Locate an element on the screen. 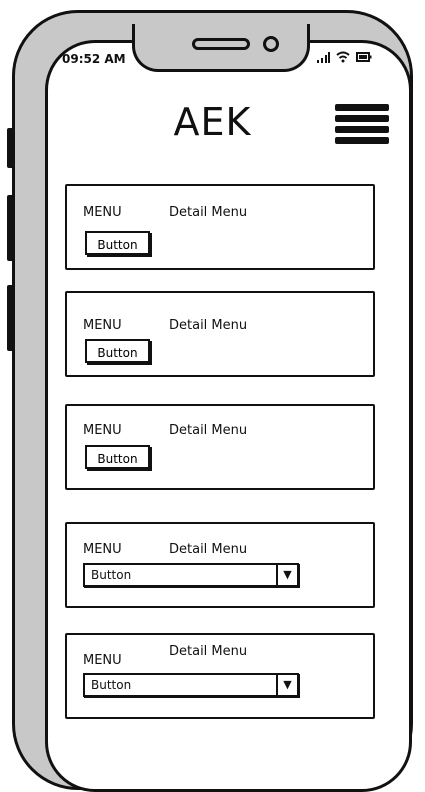 Image resolution: width=425 pixels, height=792 pixels. menu-card-1: MENU Detail Menu Button is located at coordinates (220, 227).